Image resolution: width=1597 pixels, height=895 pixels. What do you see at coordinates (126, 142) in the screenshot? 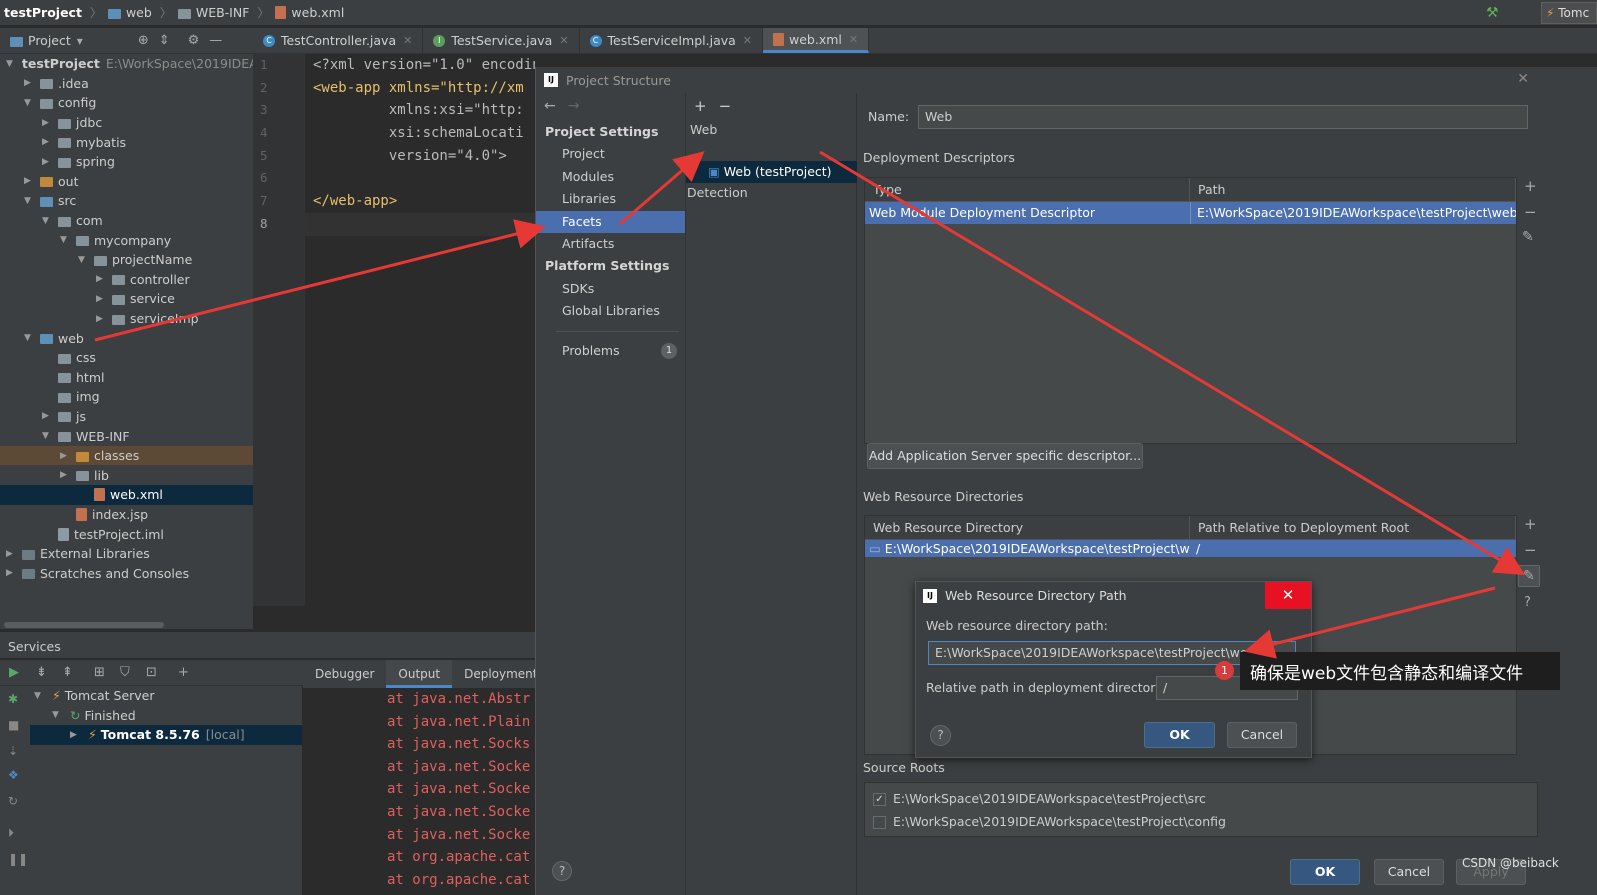
I see `tree-node: ▶ mybatis` at bounding box center [126, 142].